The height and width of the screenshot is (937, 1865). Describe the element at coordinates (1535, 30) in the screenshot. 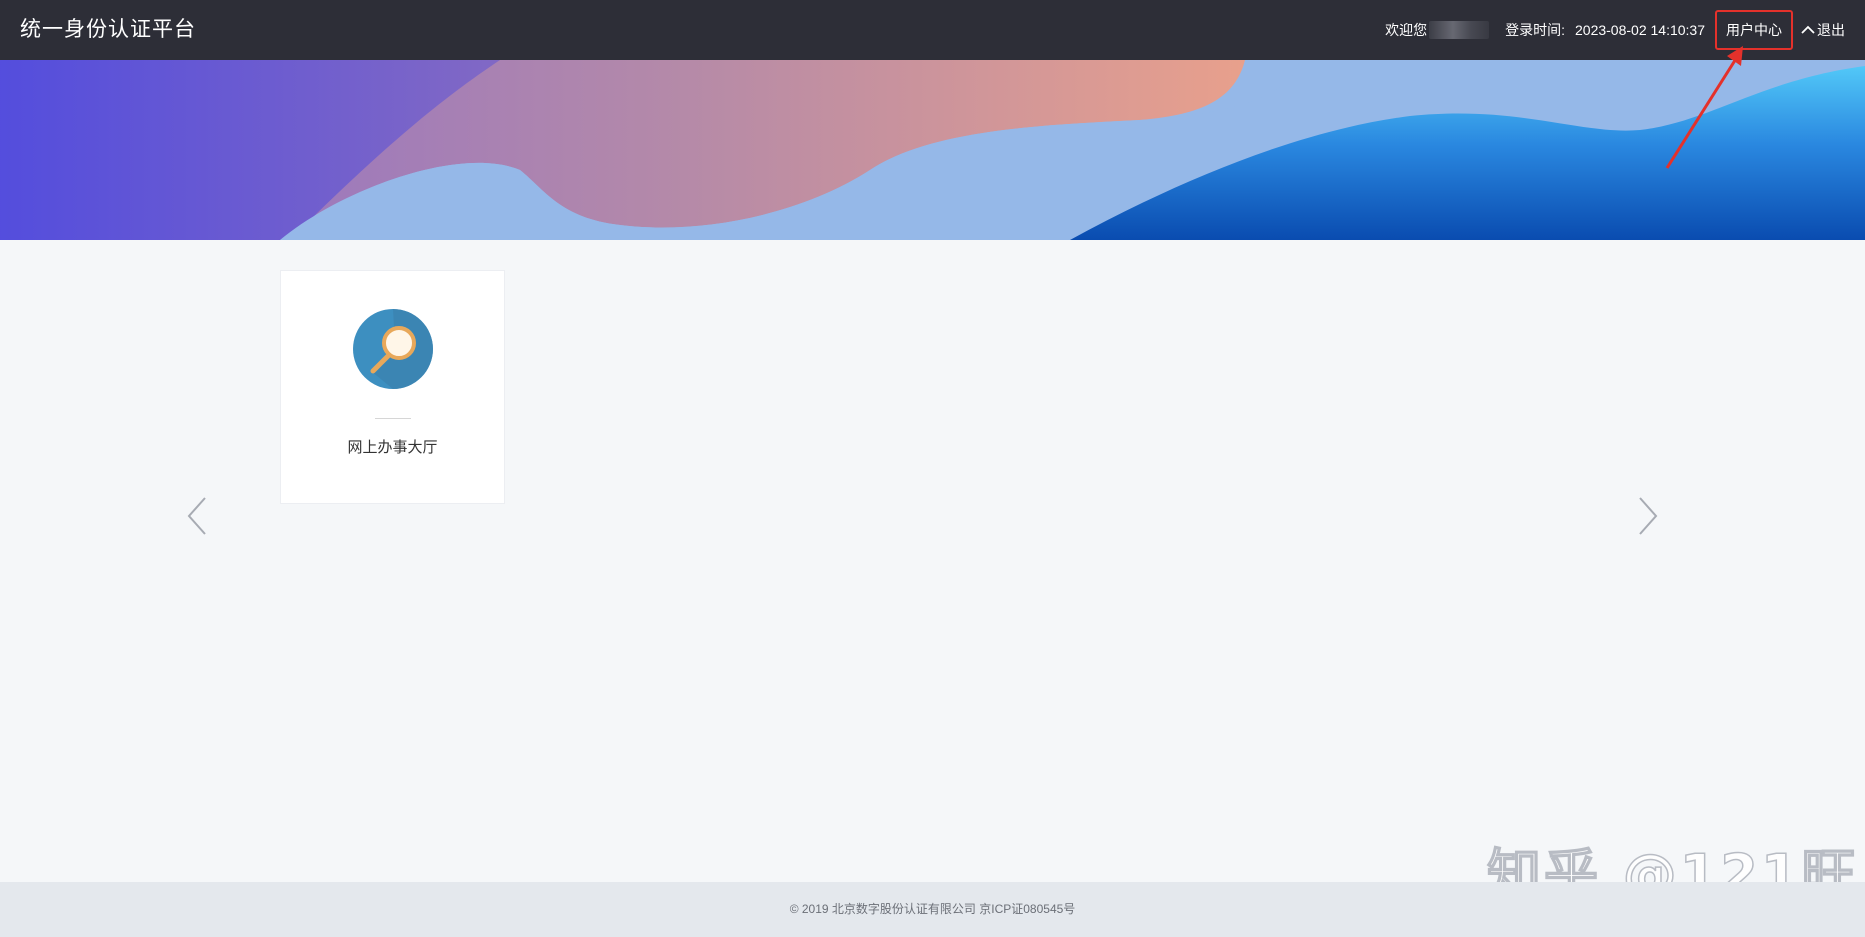

I see `login-time-label: 登录时间:` at that location.